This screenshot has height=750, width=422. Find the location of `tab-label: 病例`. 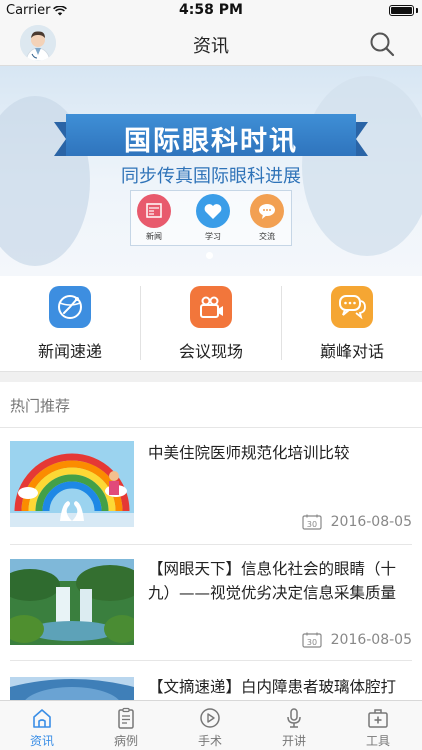

tab-label: 病例 is located at coordinates (125, 741).